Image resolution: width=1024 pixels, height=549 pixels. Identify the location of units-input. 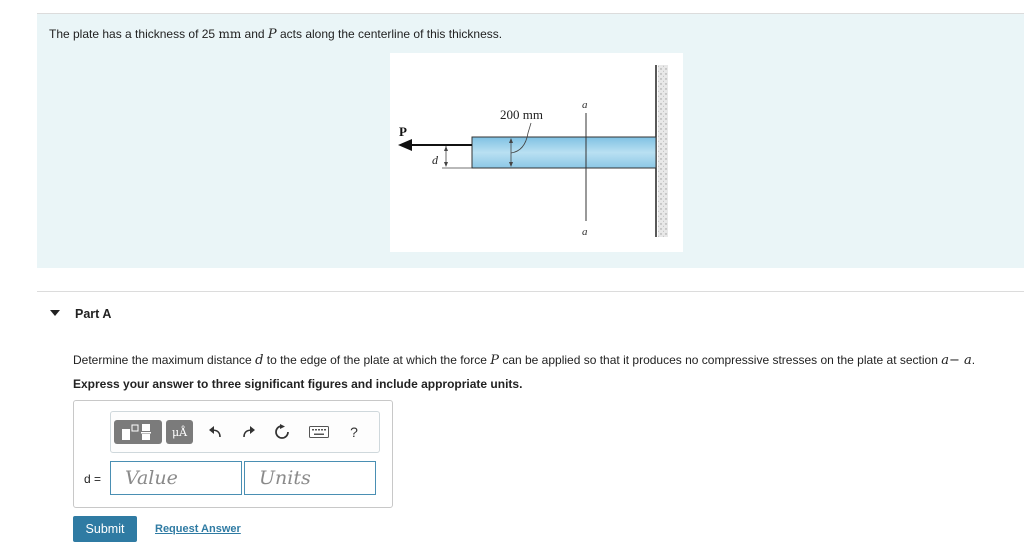
(310, 478).